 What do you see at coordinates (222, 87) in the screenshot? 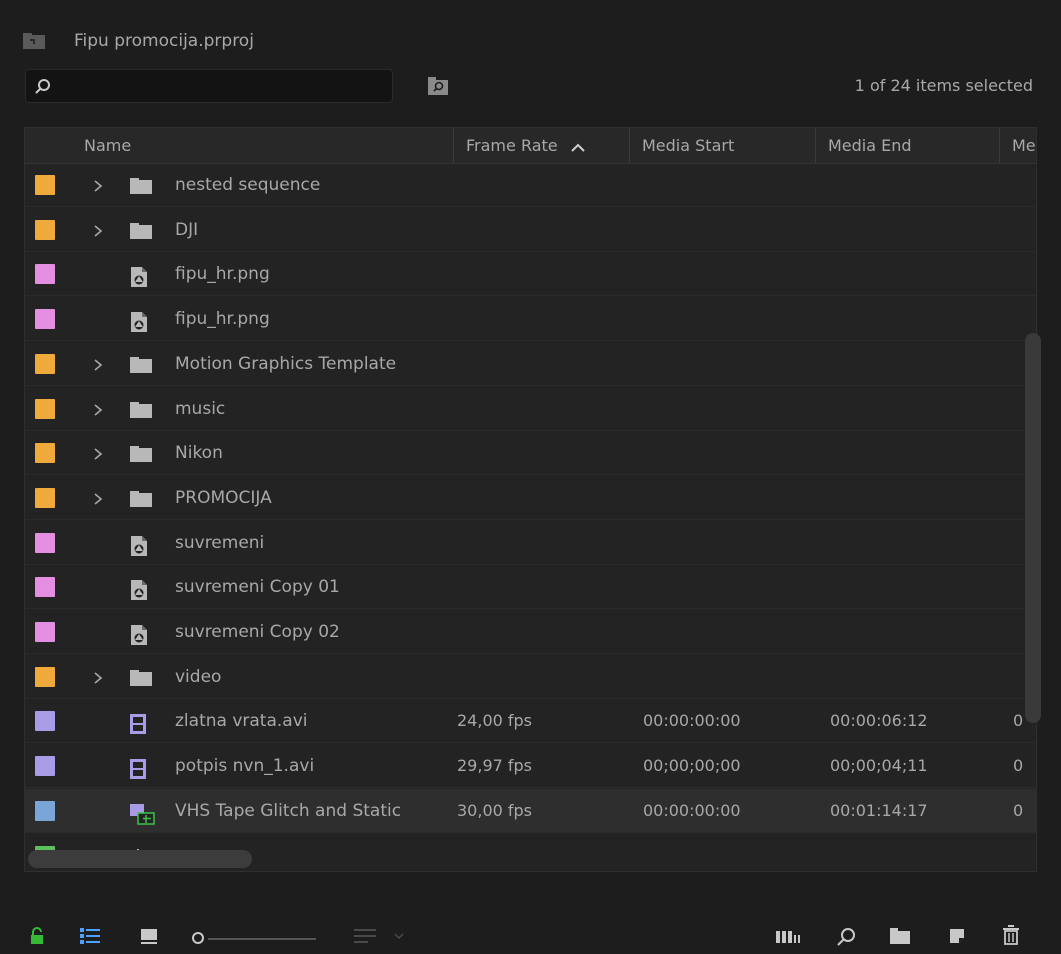
I see `search-input` at bounding box center [222, 87].